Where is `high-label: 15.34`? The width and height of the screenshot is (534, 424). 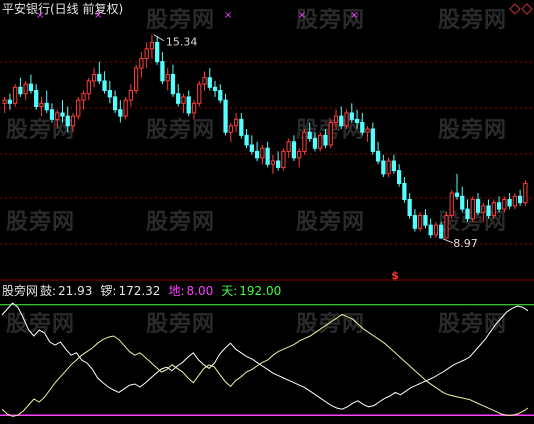
high-label: 15.34 is located at coordinates (182, 42).